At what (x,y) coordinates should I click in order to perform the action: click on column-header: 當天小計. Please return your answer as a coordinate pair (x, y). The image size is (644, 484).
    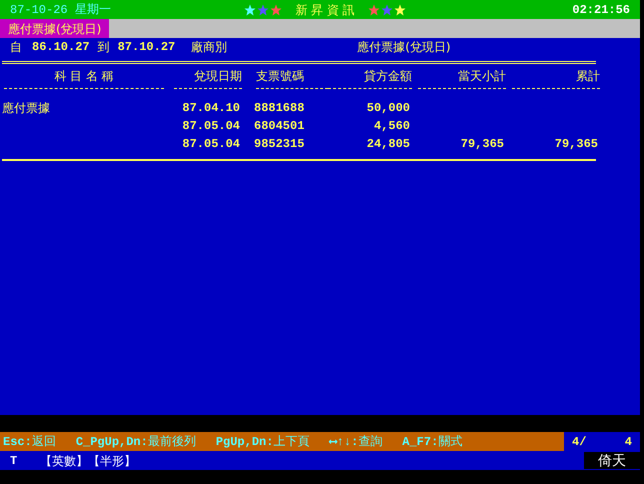
    Looking at the image, I should click on (481, 76).